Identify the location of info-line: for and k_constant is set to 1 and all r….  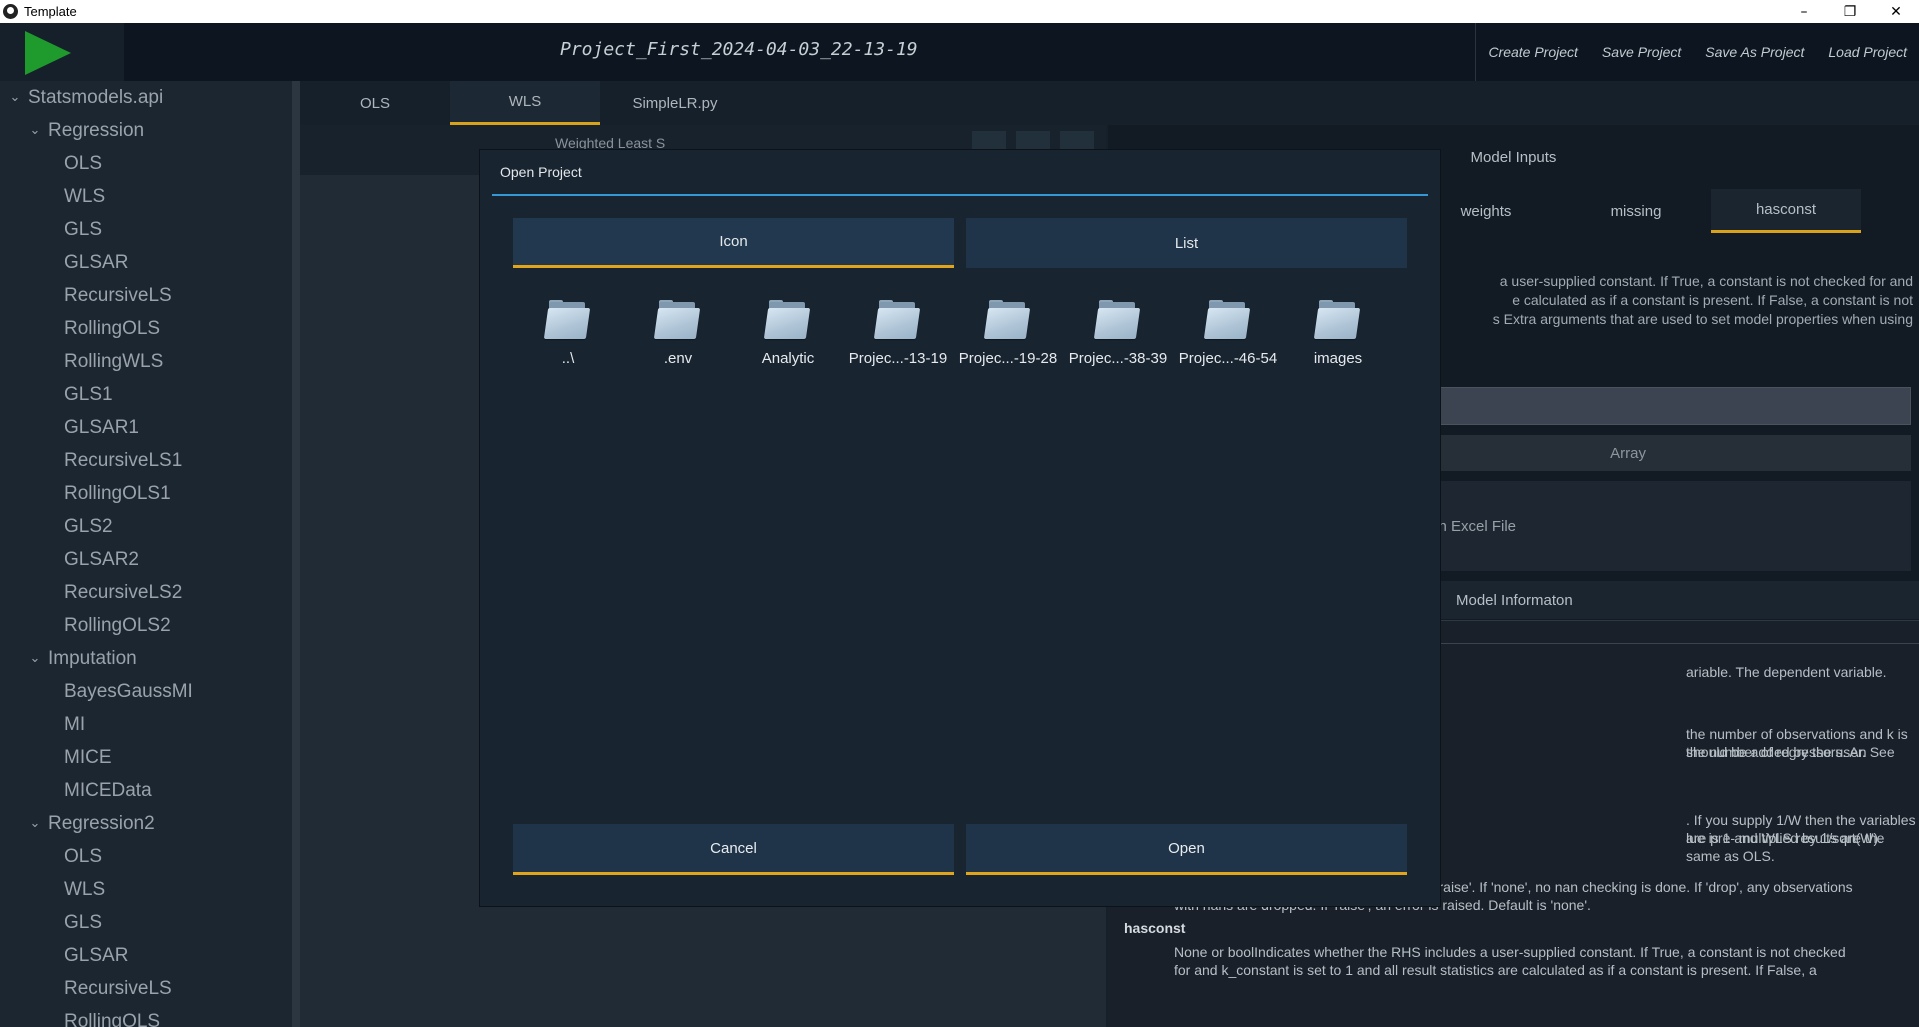
(1495, 970).